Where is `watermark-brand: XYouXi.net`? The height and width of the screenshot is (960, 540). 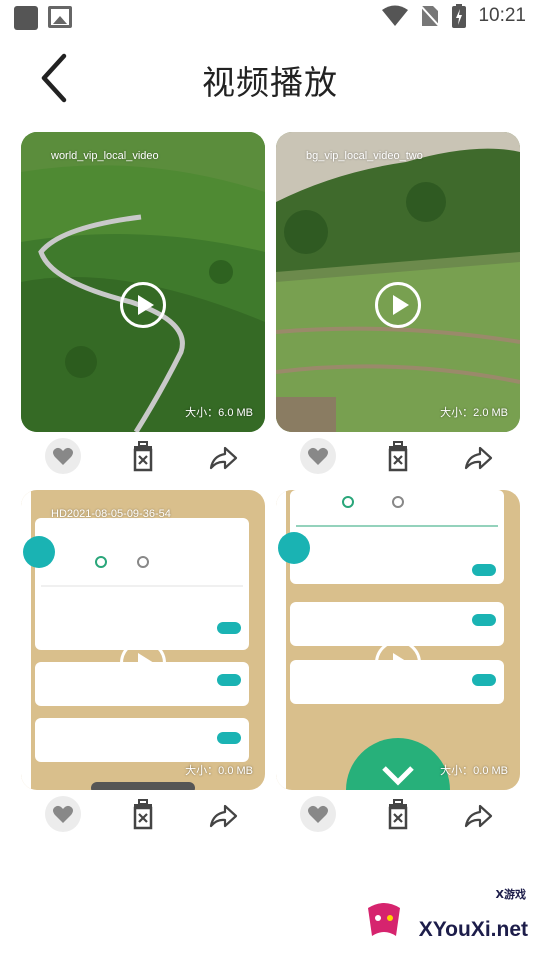
watermark-brand: XYouXi.net is located at coordinates (473, 929).